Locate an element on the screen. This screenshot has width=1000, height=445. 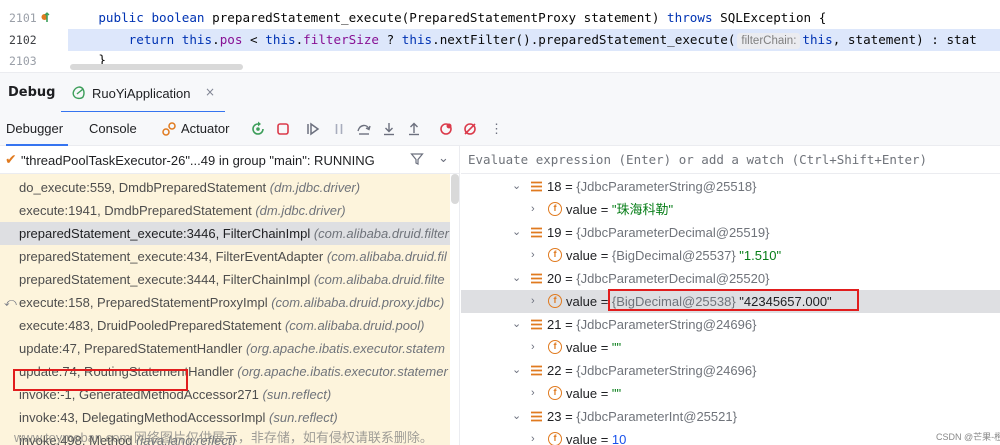
variable-text: 20 = {JdbcParameterDecimal@25520} is located at coordinates (658, 278).